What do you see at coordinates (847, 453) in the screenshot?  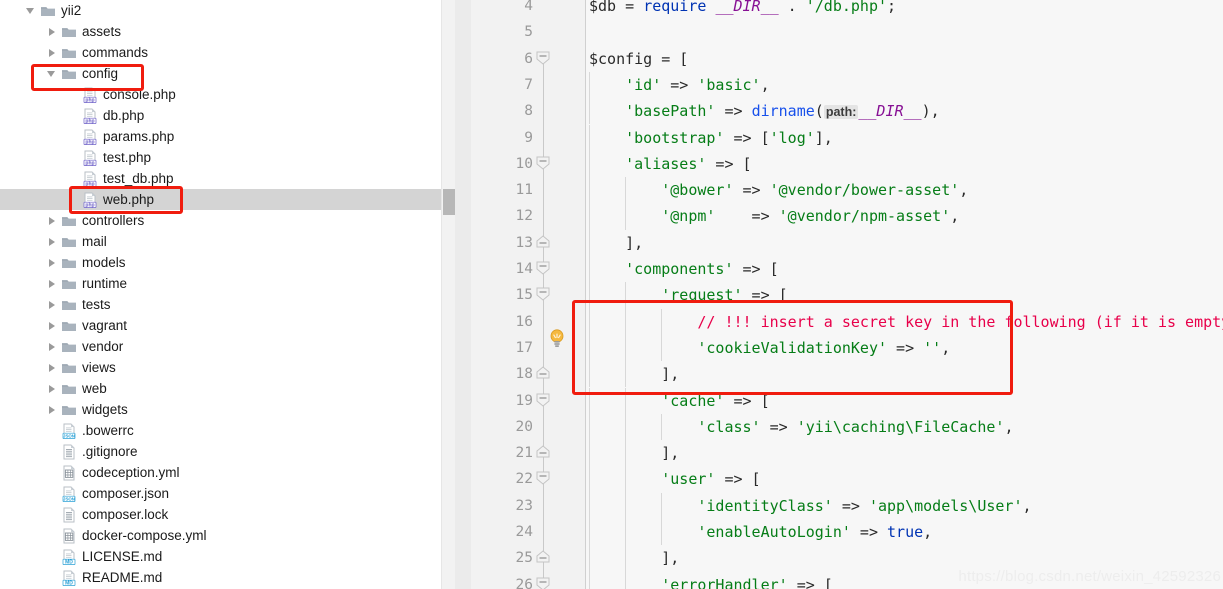 I see `code-line: 21 ],` at bounding box center [847, 453].